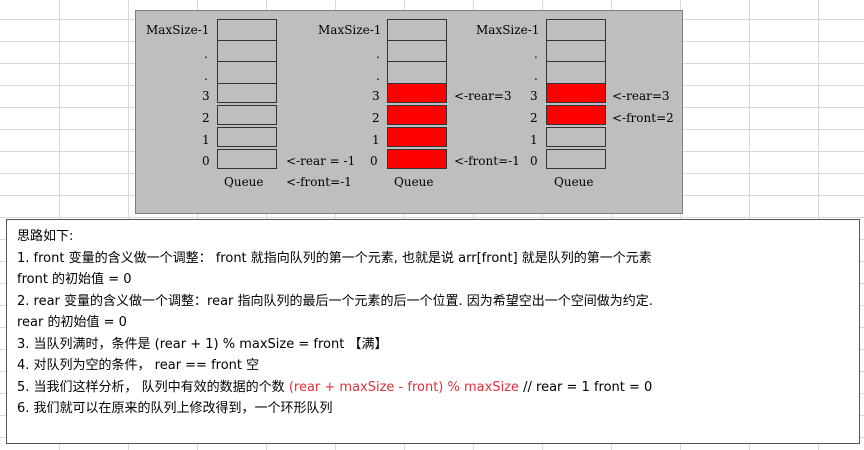 The image size is (864, 450). Describe the element at coordinates (643, 118) in the screenshot. I see `pointer-label: <-front=2` at that location.